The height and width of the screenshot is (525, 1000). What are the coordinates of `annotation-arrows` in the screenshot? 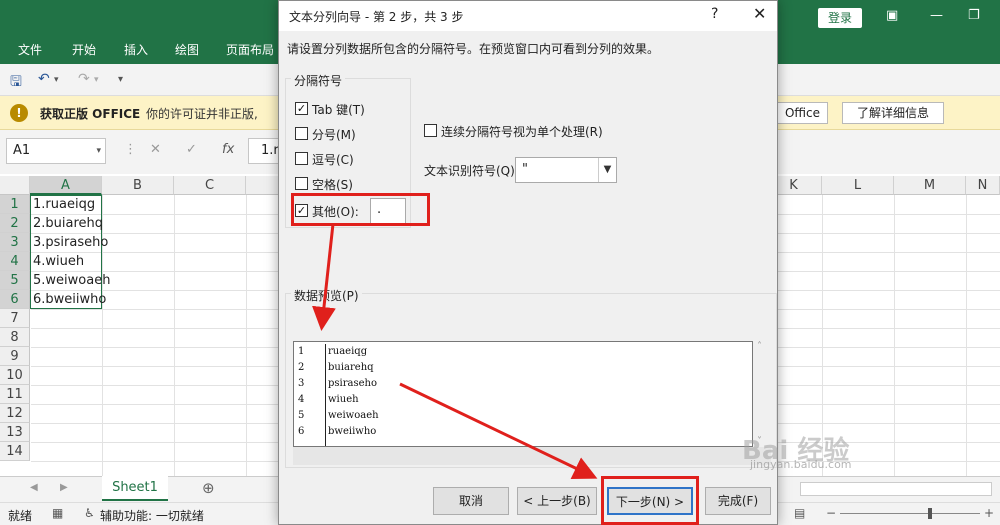 It's located at (455, 351).